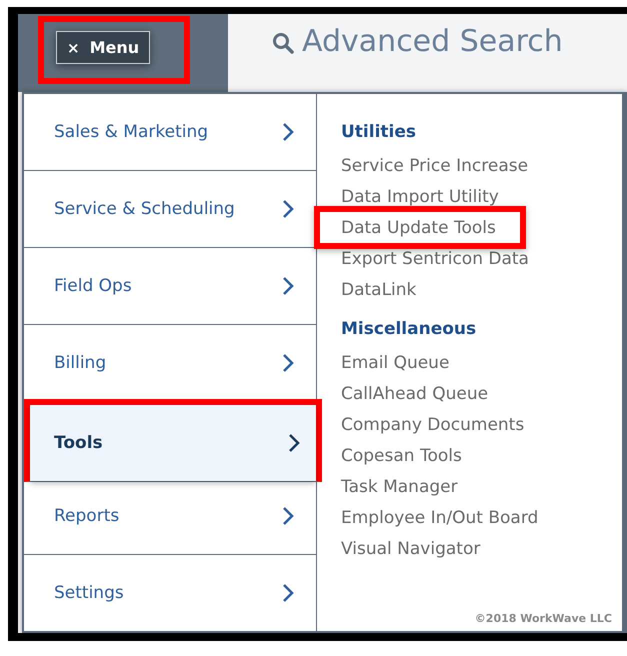  What do you see at coordinates (435, 258) in the screenshot?
I see `menu-link: Export Sentricon Data` at bounding box center [435, 258].